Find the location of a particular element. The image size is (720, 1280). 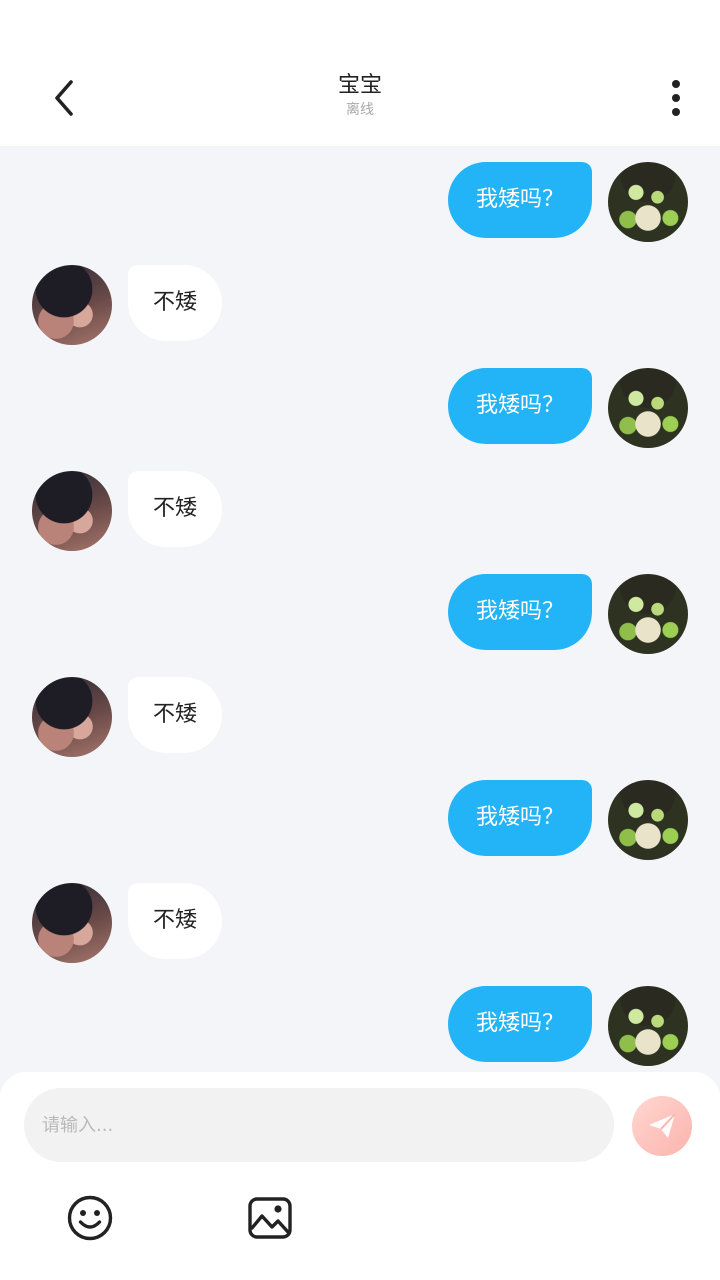

emoji-button is located at coordinates (90, 1218).